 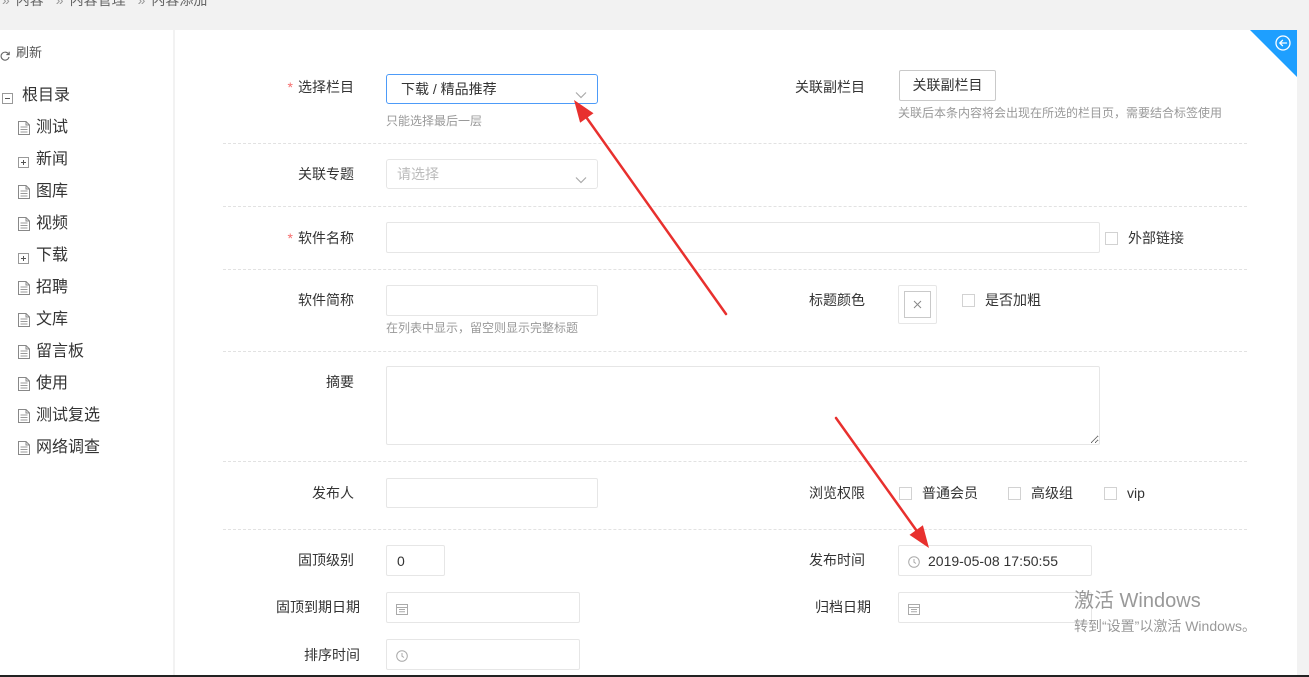 What do you see at coordinates (830, 87) in the screenshot?
I see `sub-category-label: 关联副栏目` at bounding box center [830, 87].